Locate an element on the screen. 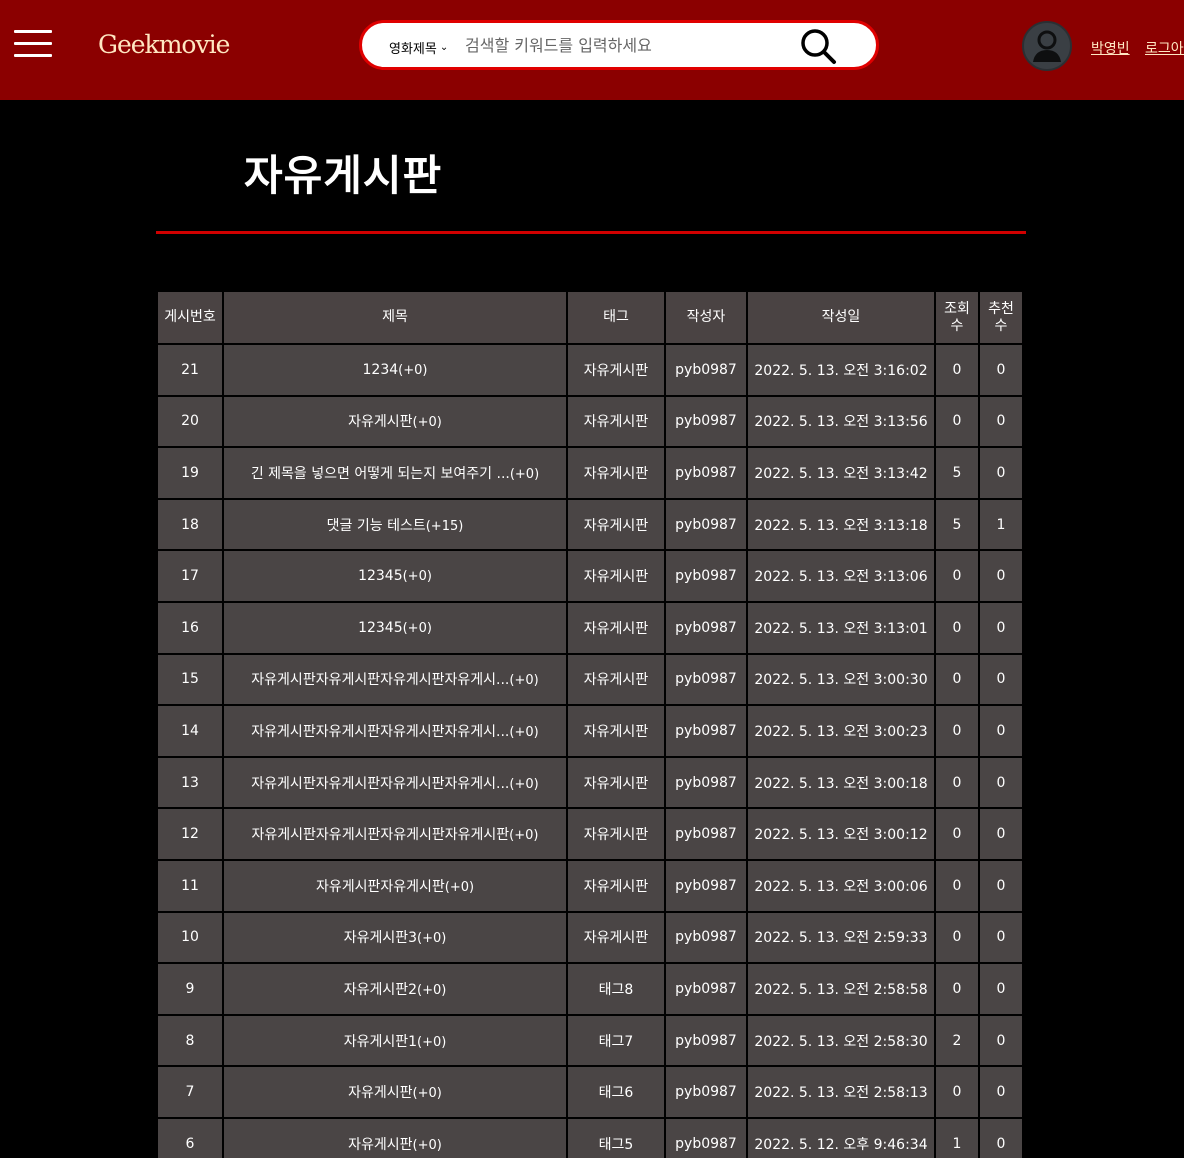 This screenshot has height=1158, width=1184. post-title: 긴 제목을 넣으면 어떻게 되는지 보여주기 ...(+0) is located at coordinates (395, 473).